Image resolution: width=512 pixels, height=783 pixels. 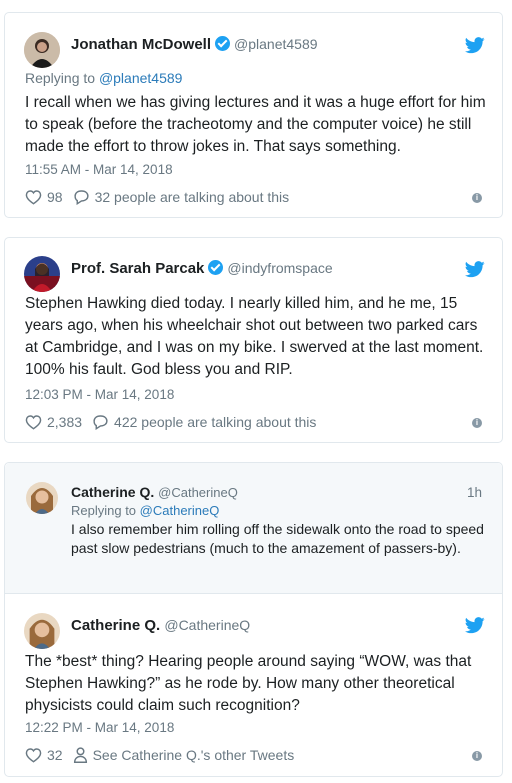 I want to click on like-count: 2,383, so click(x=64, y=422).